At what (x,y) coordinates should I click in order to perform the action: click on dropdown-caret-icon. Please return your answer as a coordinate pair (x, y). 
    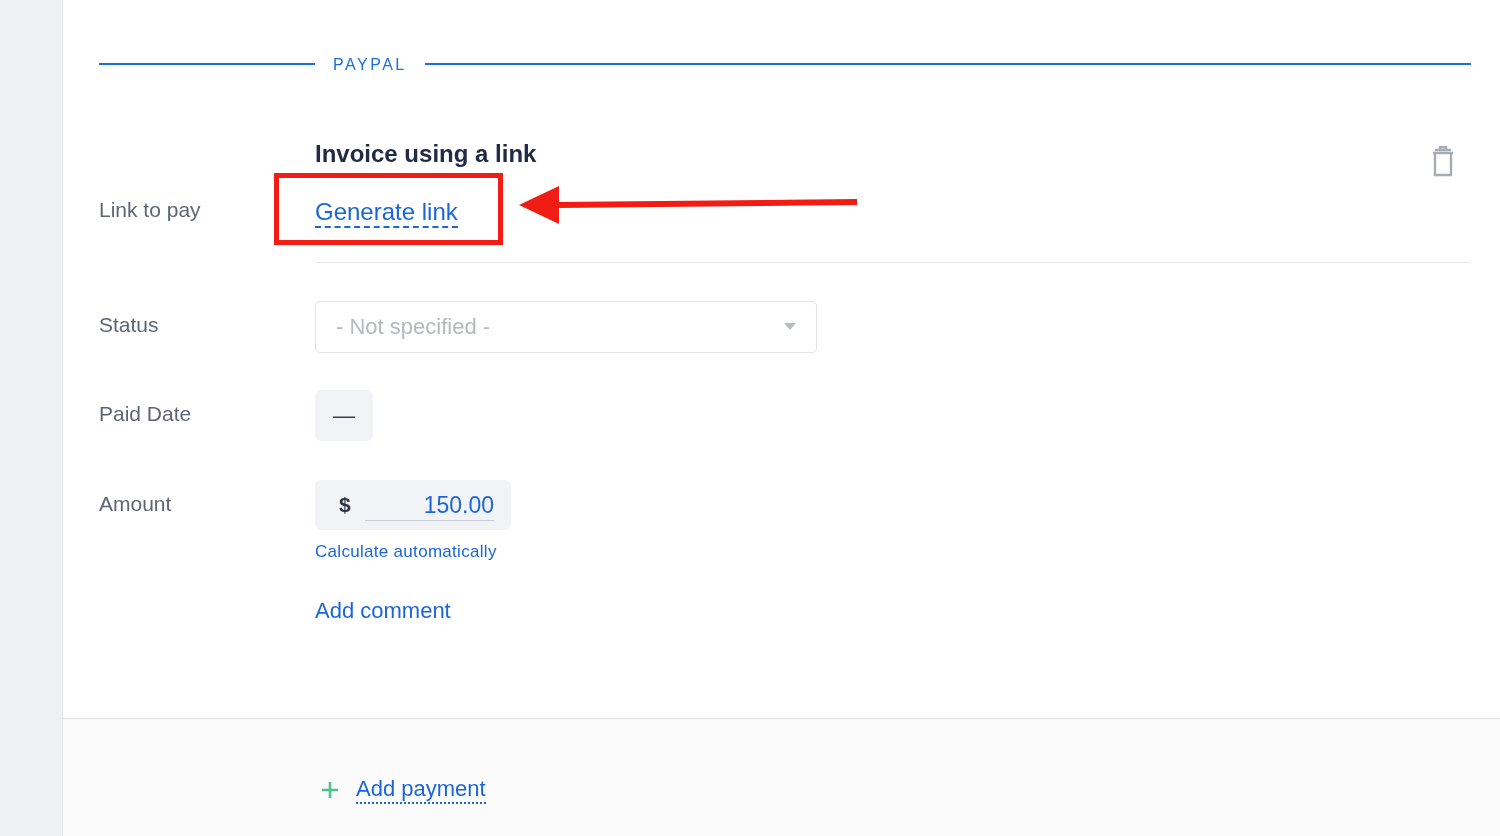
    Looking at the image, I should click on (790, 327).